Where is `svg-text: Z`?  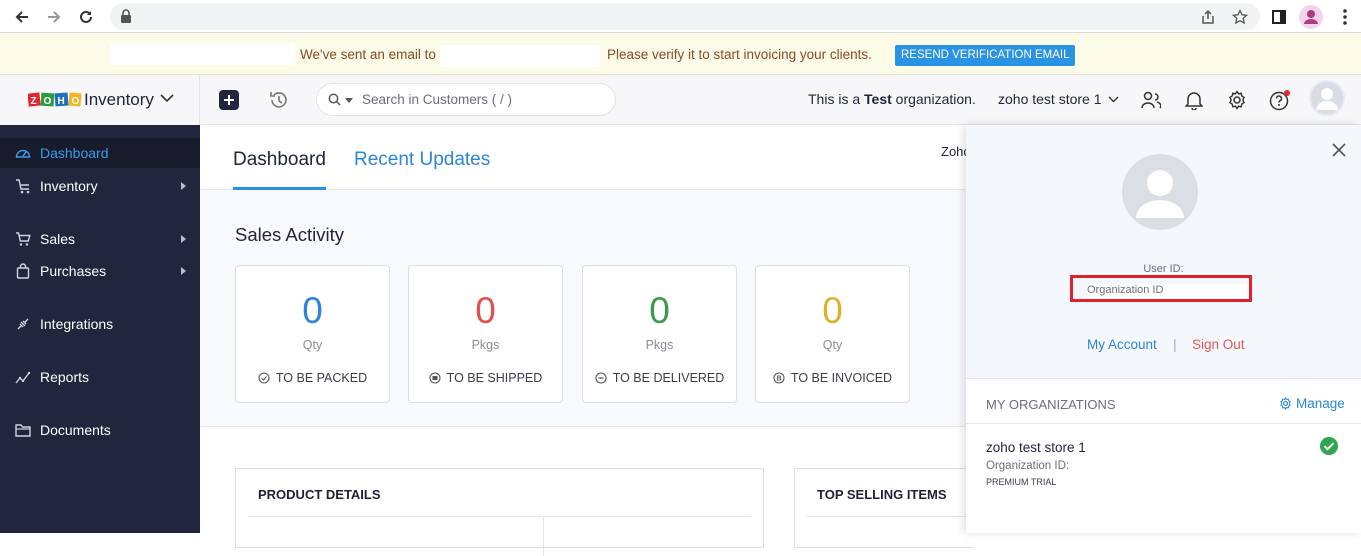
svg-text: Z is located at coordinates (34, 101).